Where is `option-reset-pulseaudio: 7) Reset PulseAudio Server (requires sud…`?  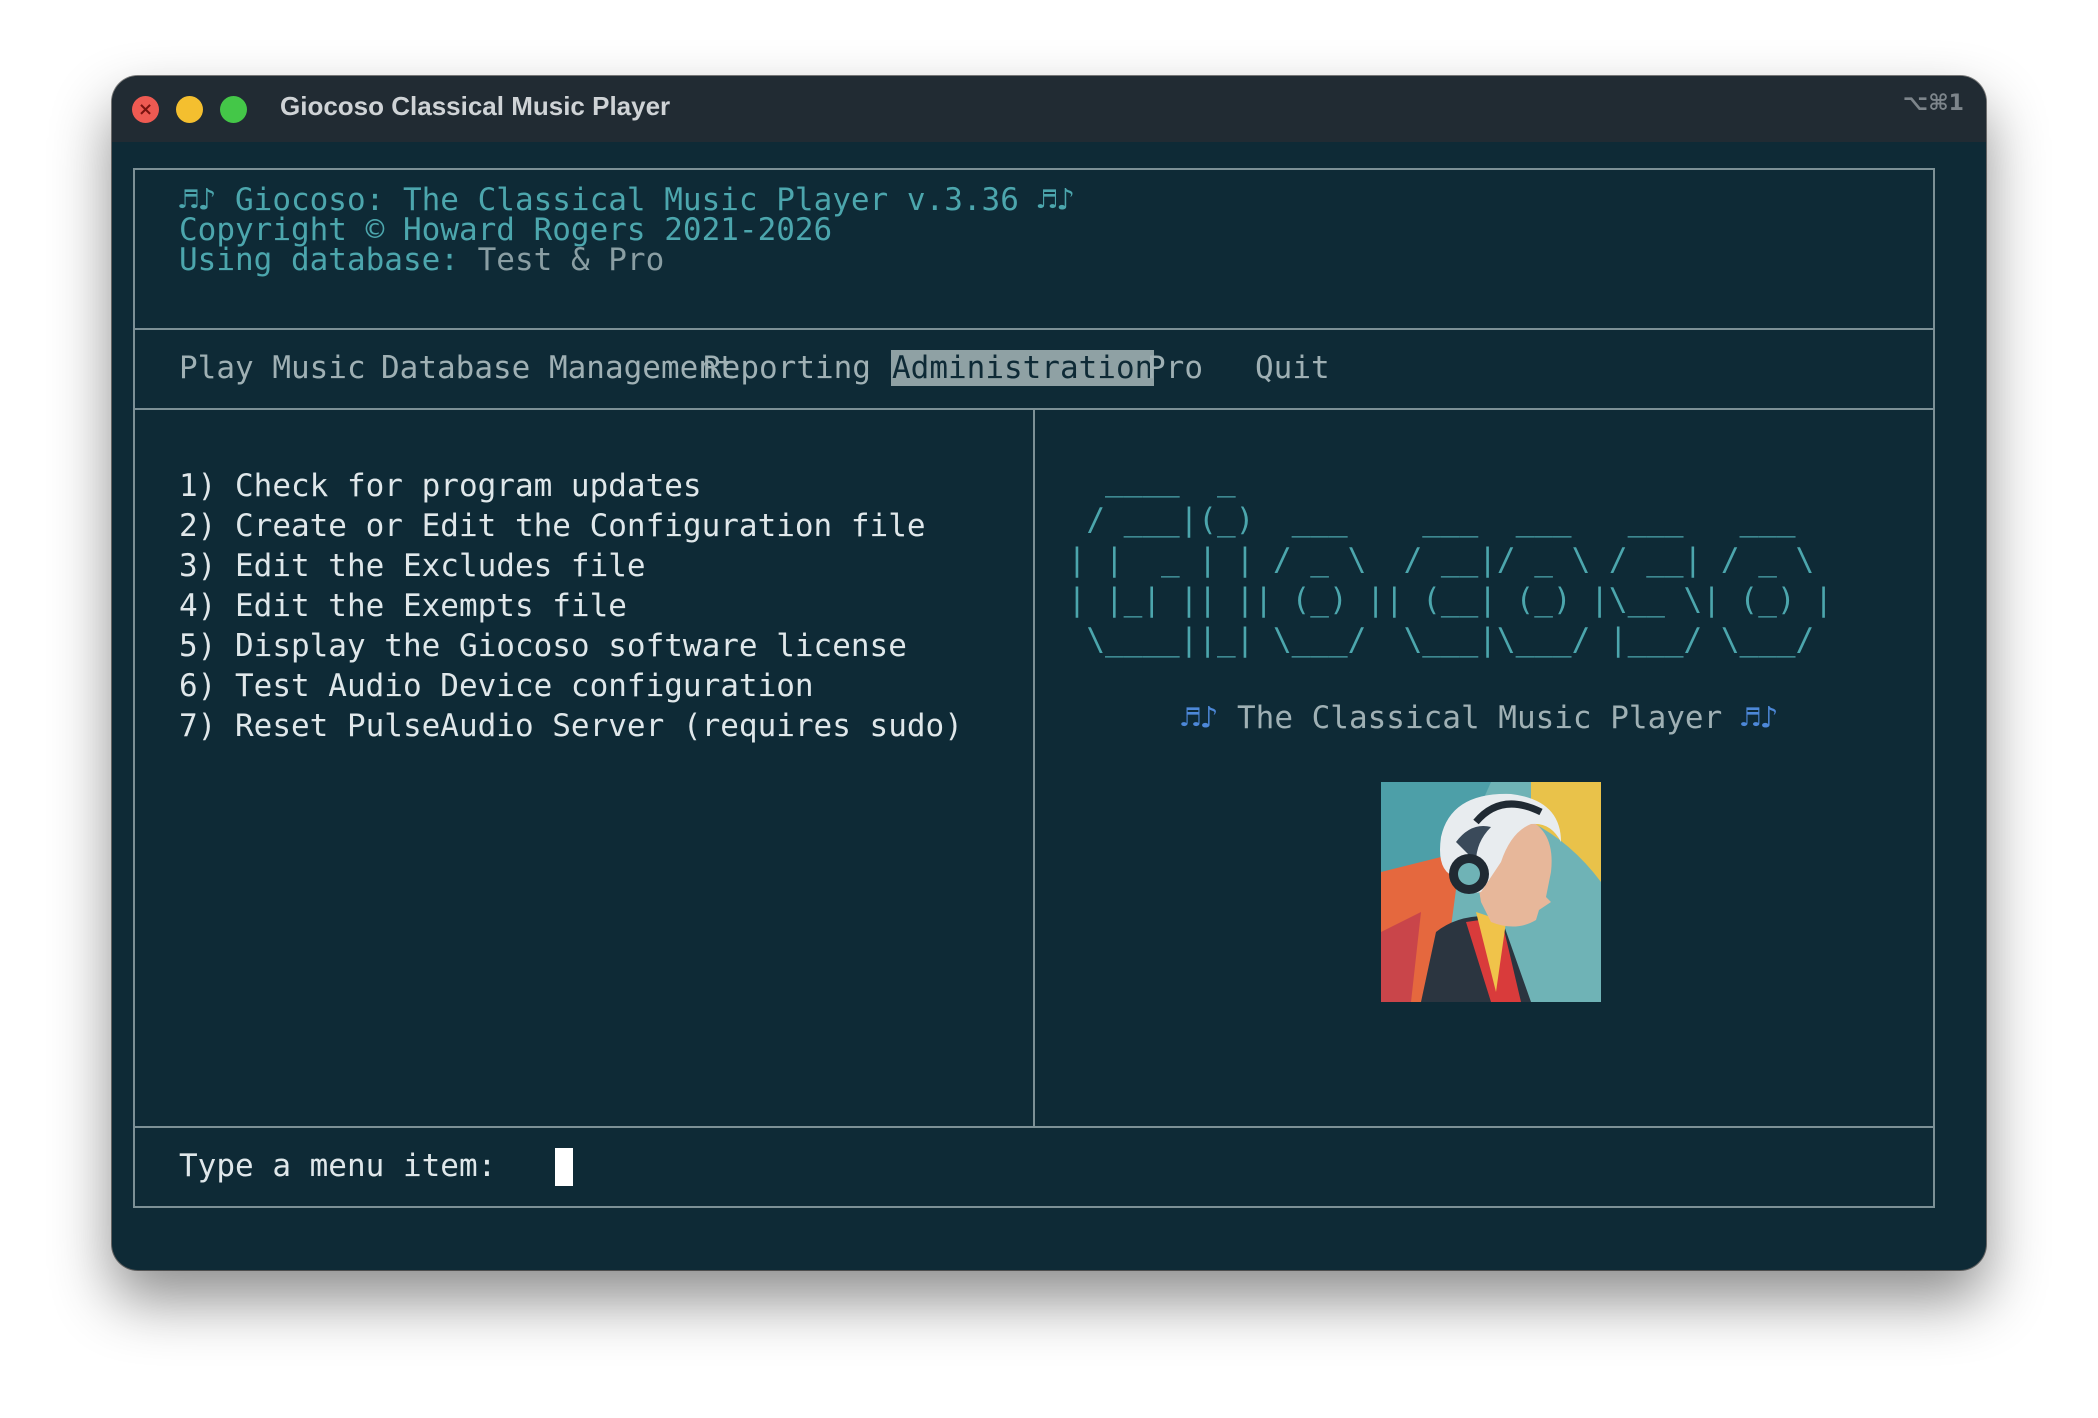 option-reset-pulseaudio: 7) Reset PulseAudio Server (requires sud… is located at coordinates (571, 726).